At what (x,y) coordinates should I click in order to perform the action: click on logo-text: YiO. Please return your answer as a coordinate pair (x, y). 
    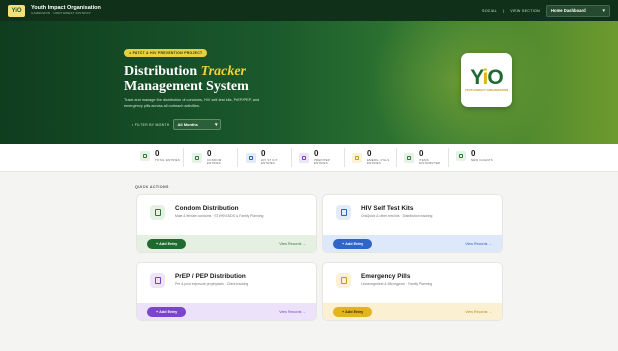
    Looking at the image, I should click on (16, 10).